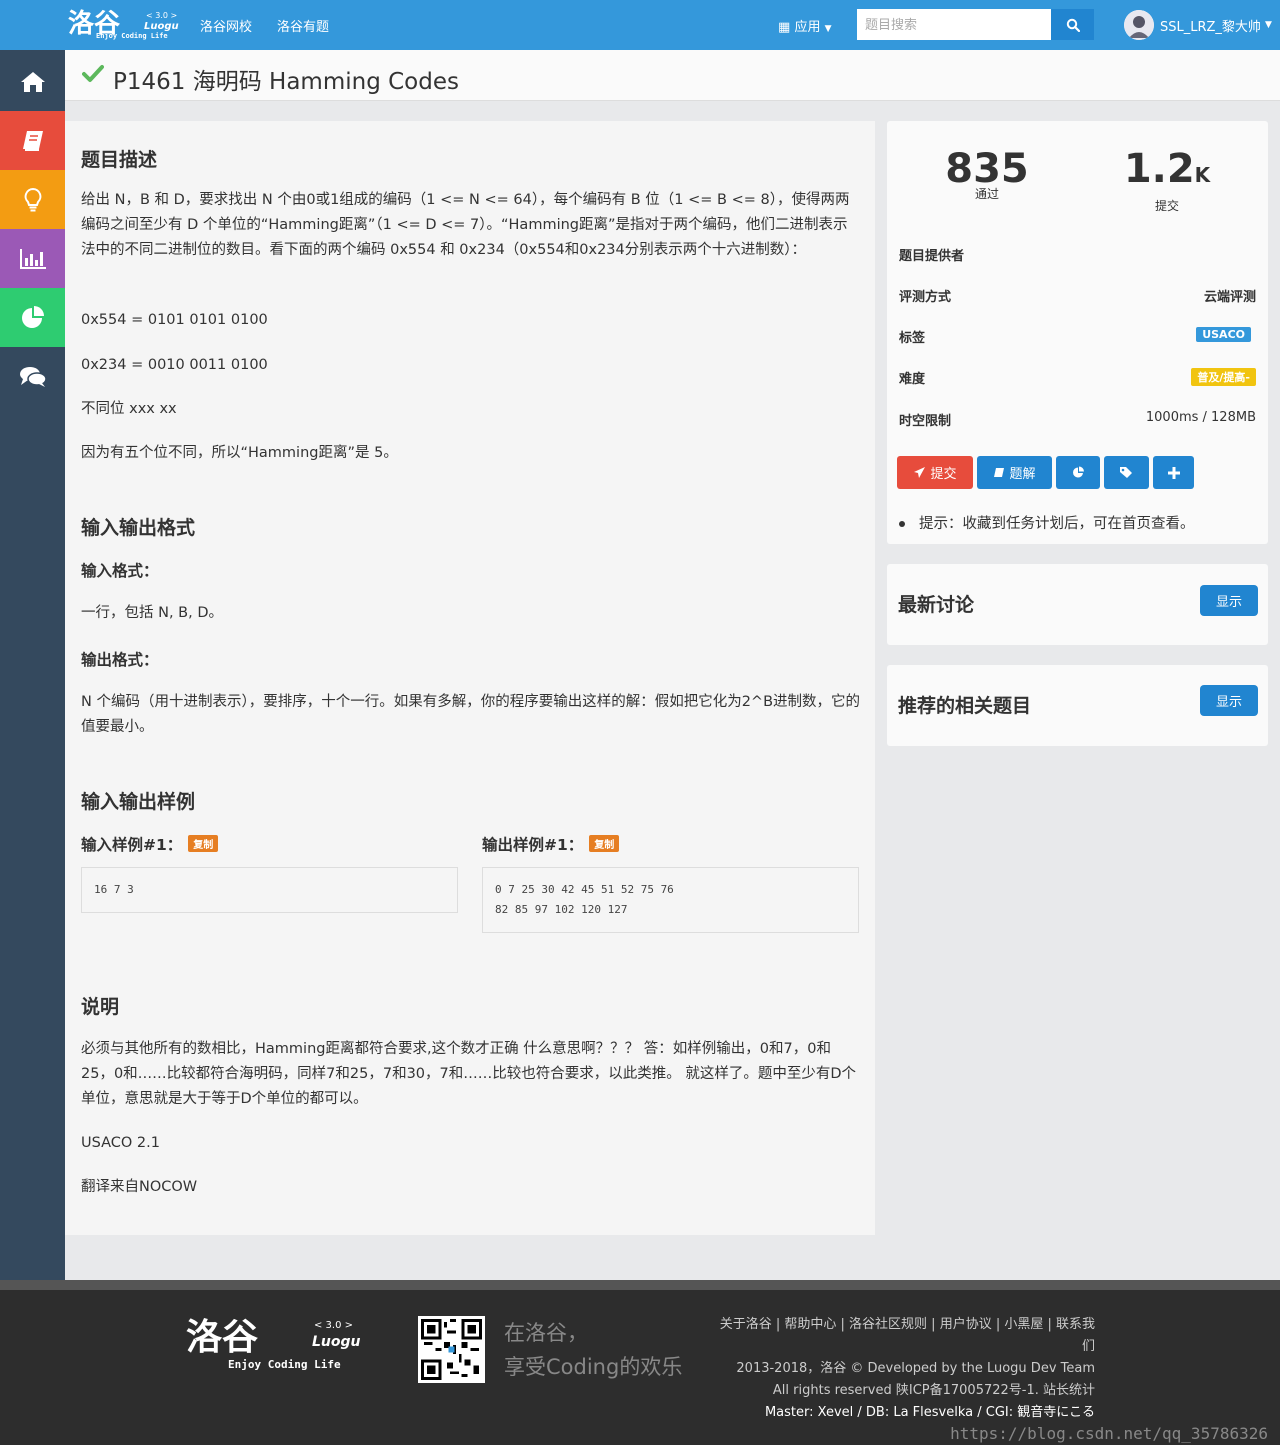 The width and height of the screenshot is (1280, 1445). Describe the element at coordinates (269, 890) in the screenshot. I see `sample-input-box: 16 7 3` at that location.